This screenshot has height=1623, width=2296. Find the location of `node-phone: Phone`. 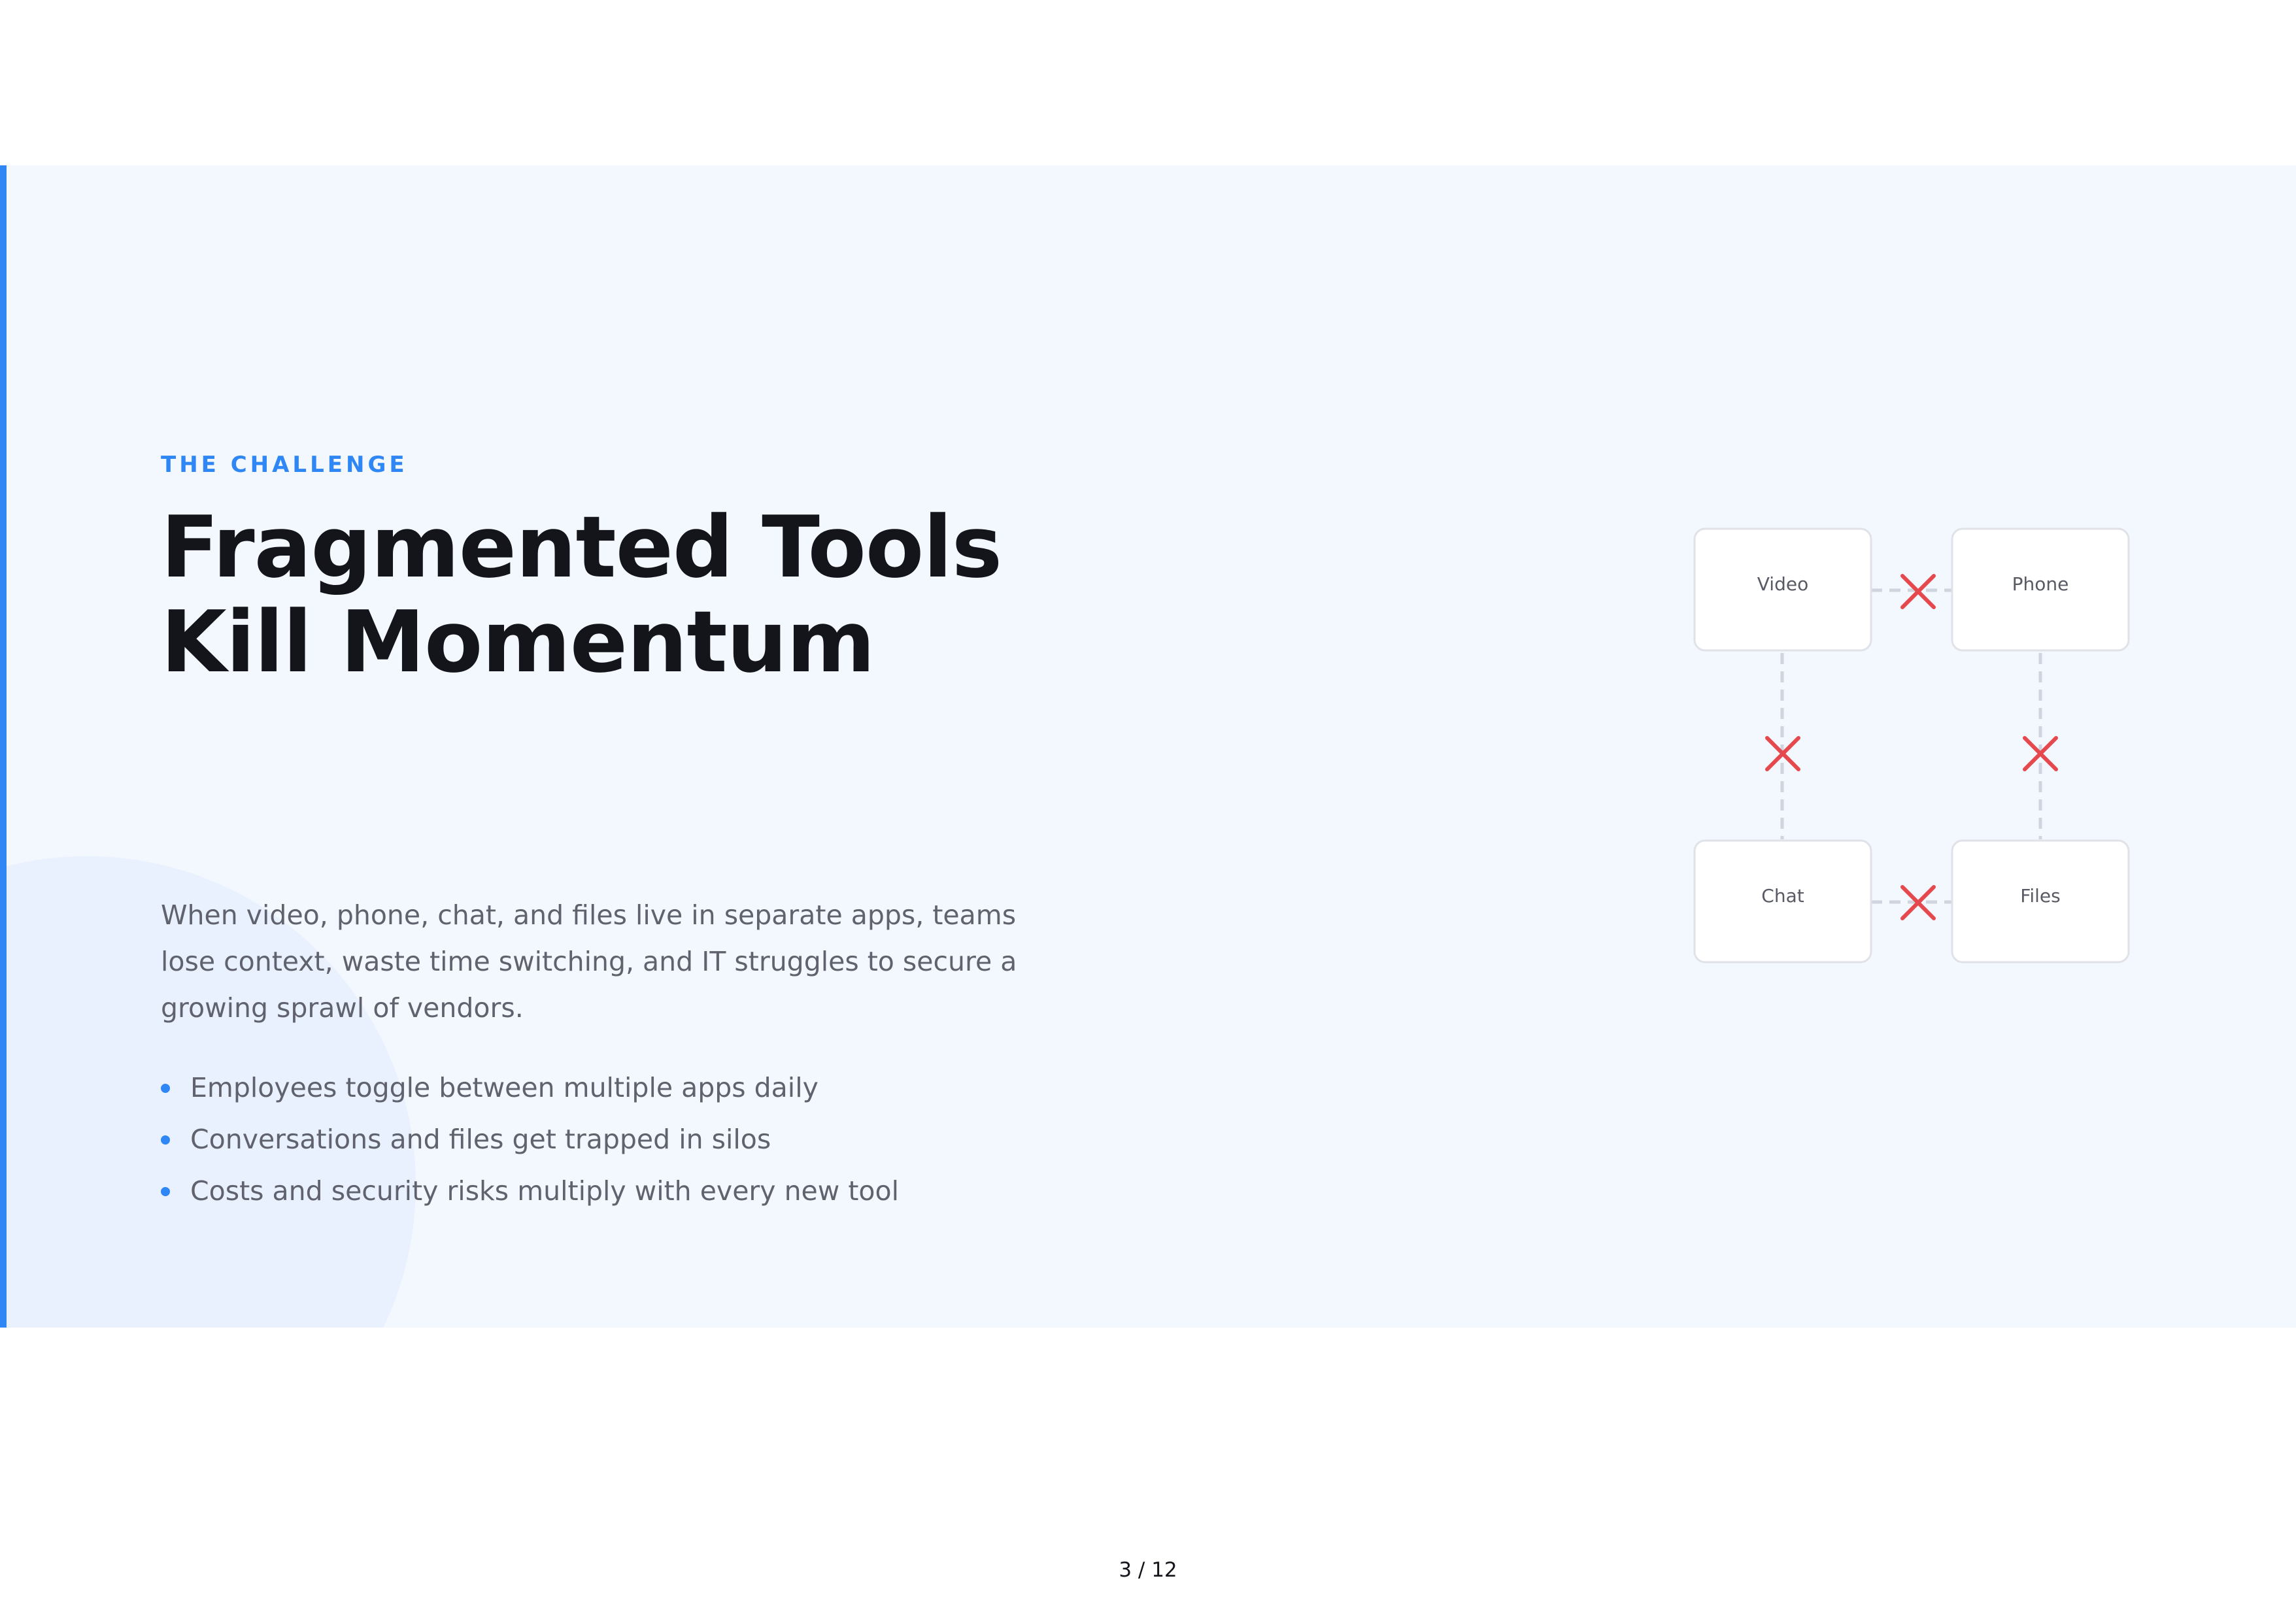

node-phone: Phone is located at coordinates (2041, 589).